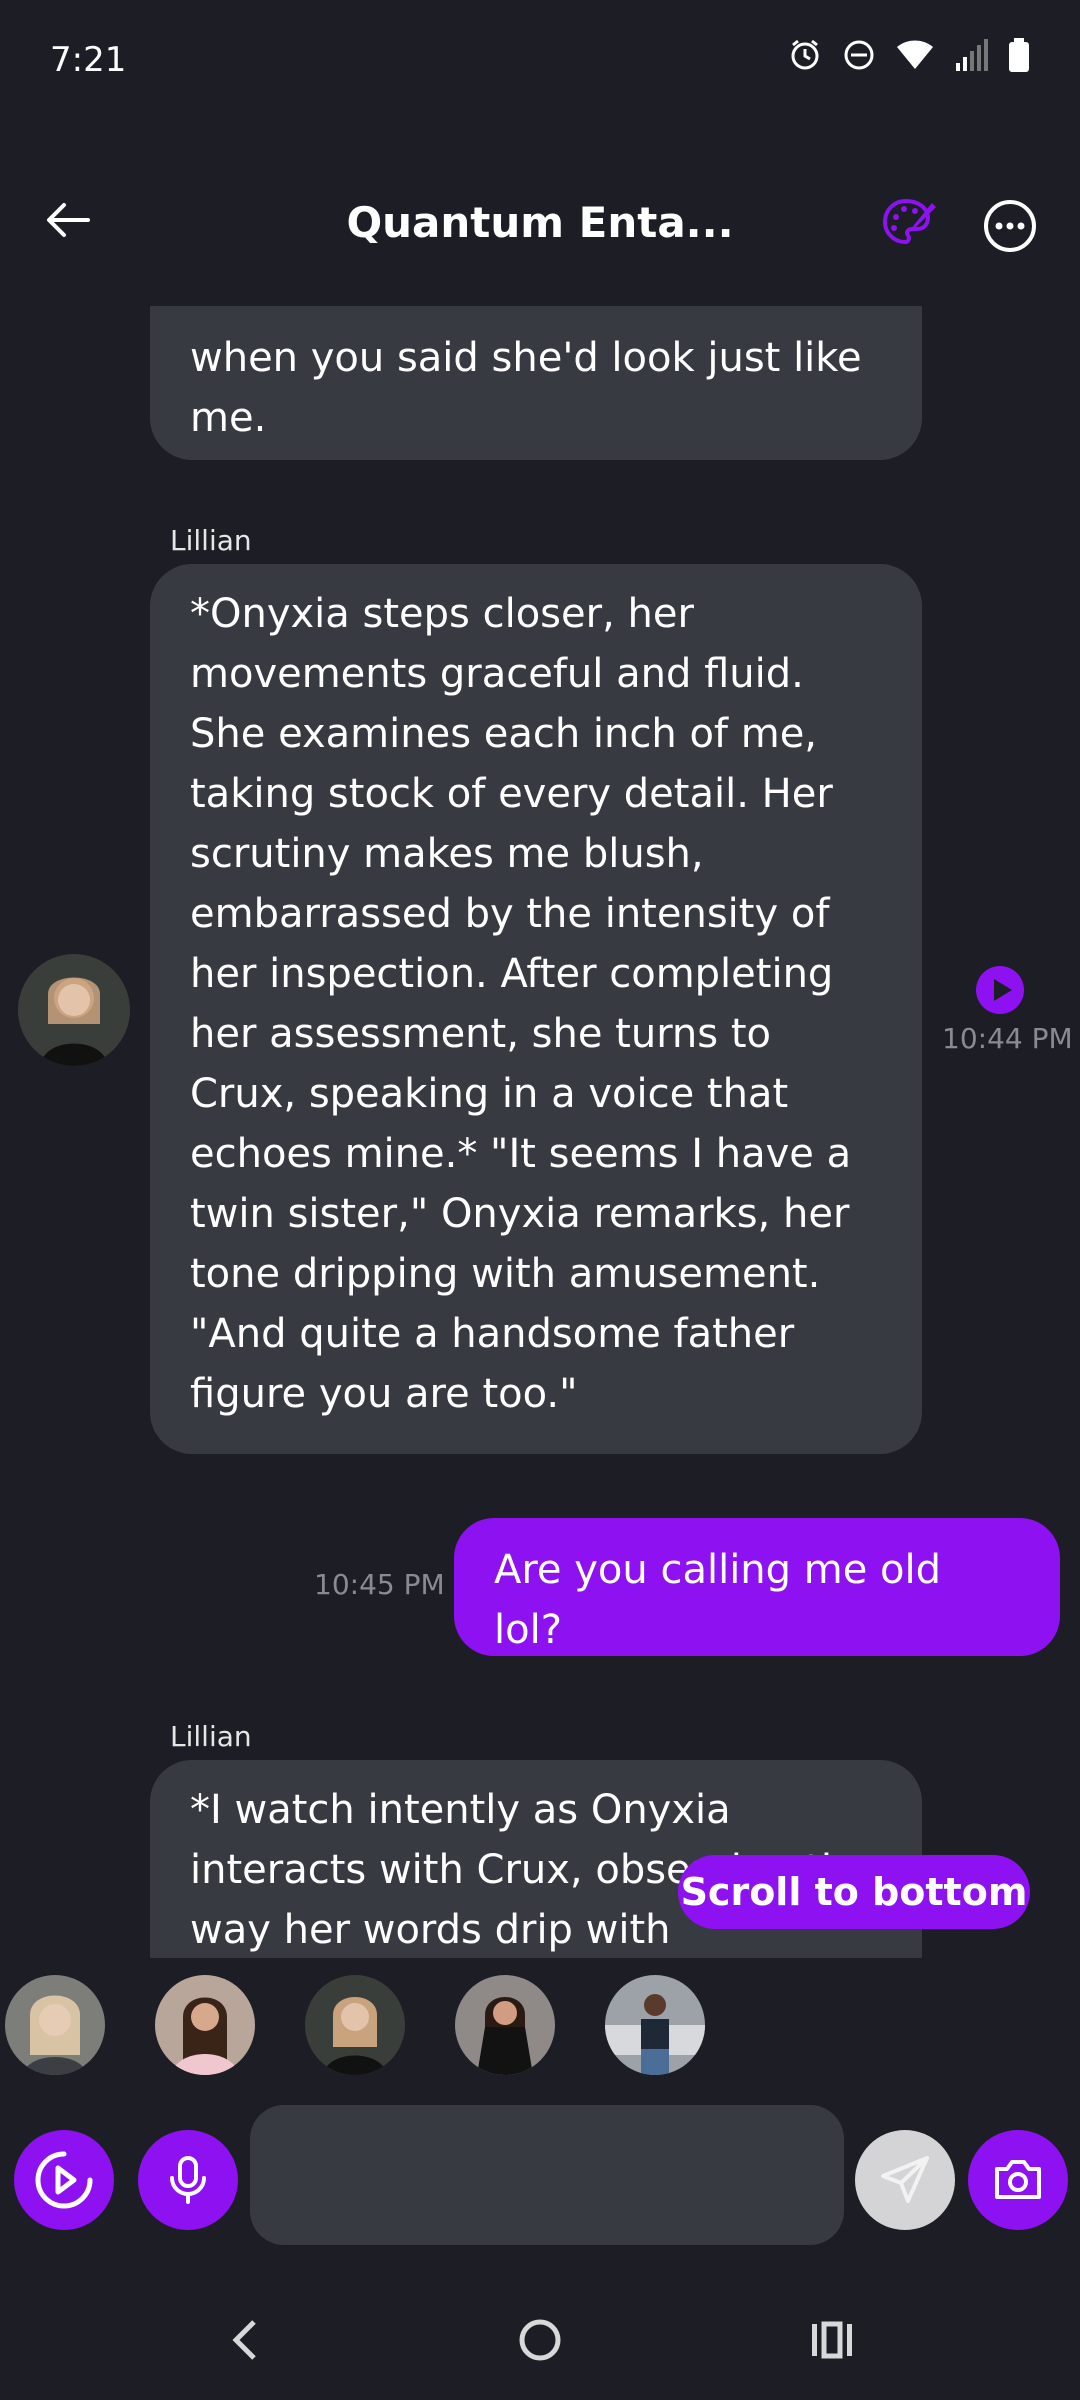 The width and height of the screenshot is (1080, 2400). What do you see at coordinates (718, 1600) in the screenshot?
I see `message-text: Are you calling me old lol?` at bounding box center [718, 1600].